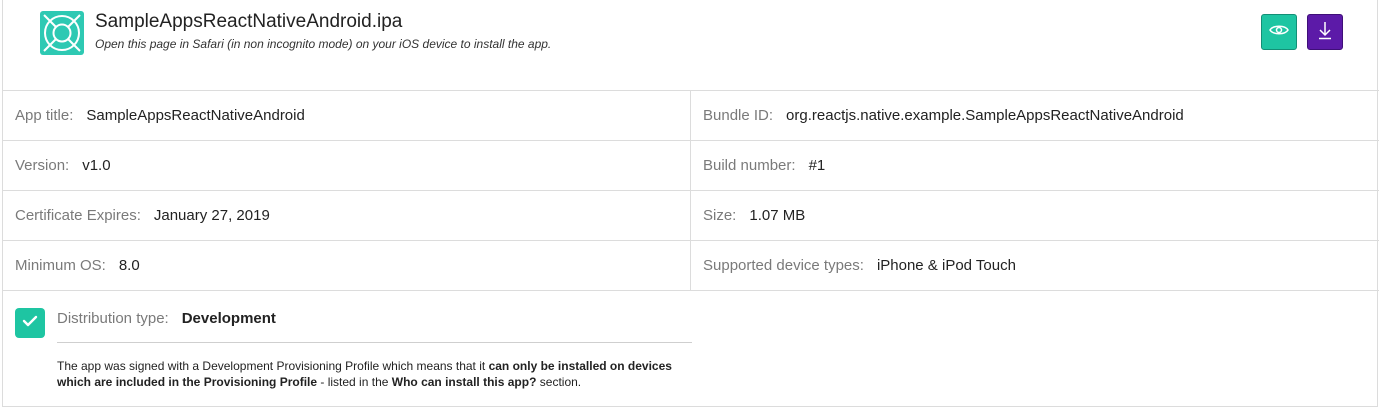 This screenshot has width=1380, height=409. I want to click on download-icon, so click(1325, 32).